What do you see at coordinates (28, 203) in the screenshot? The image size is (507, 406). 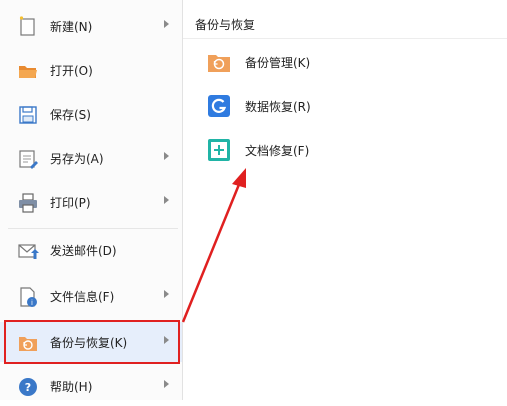 I see `printer-icon` at bounding box center [28, 203].